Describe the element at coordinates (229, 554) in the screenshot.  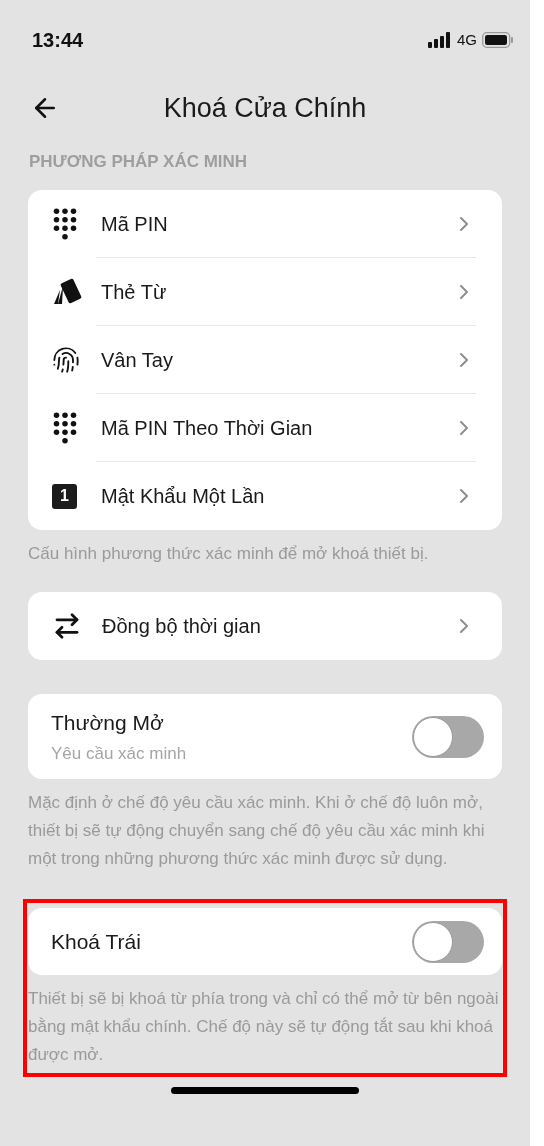
I see `methods-note: Cấu hình phương thức xác minh để mở khoá thiết bị.` at that location.